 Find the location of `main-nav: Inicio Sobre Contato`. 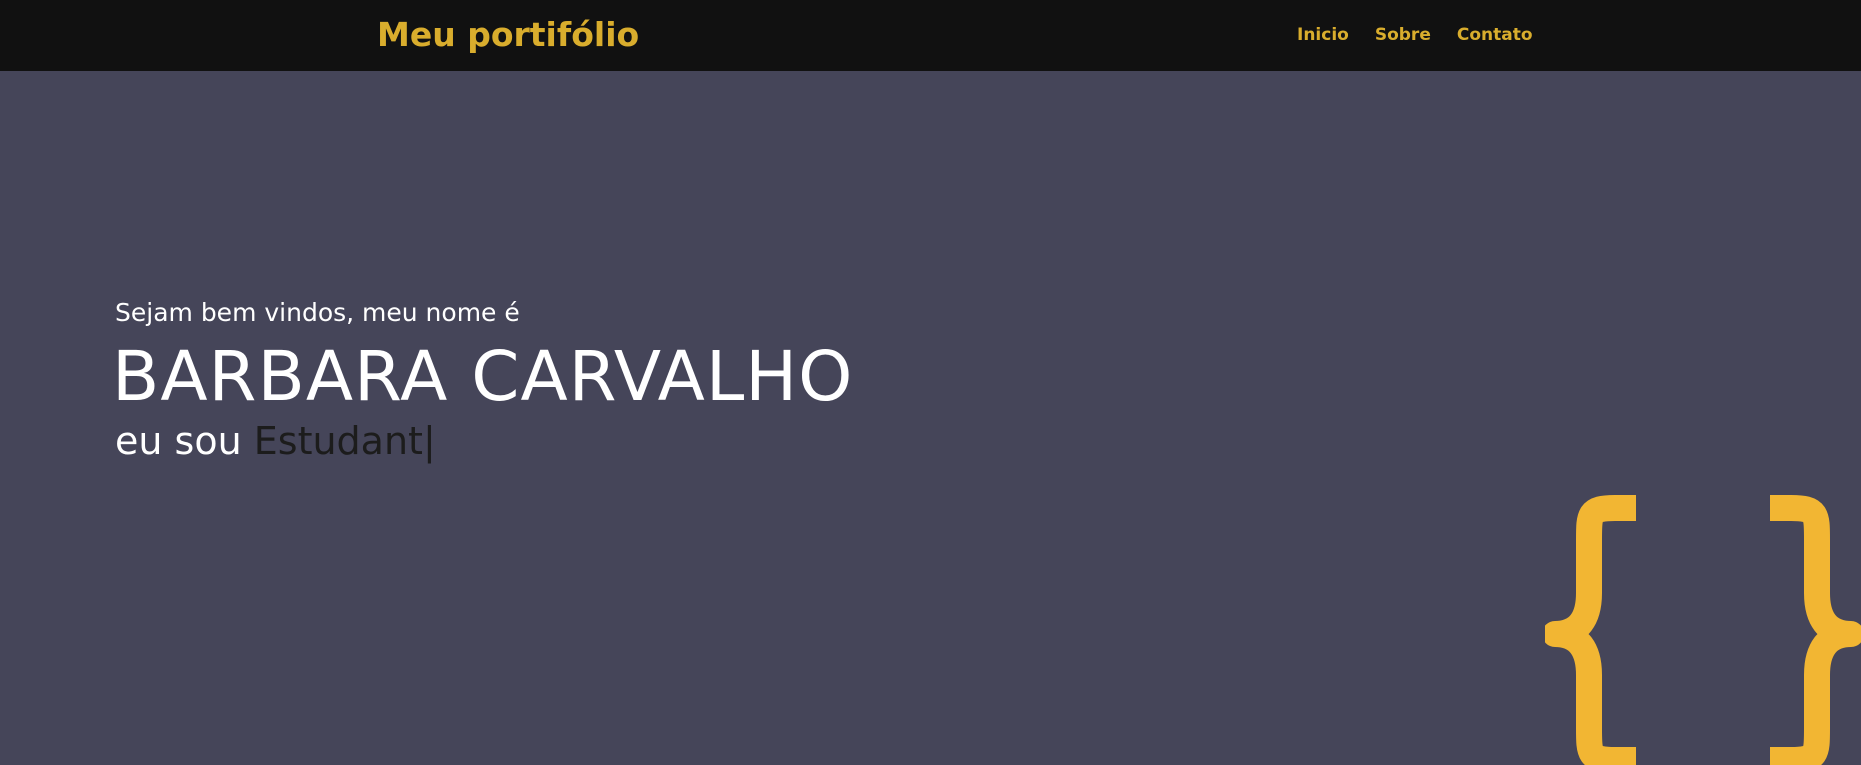

main-nav: Inicio Sobre Contato is located at coordinates (1415, 35).